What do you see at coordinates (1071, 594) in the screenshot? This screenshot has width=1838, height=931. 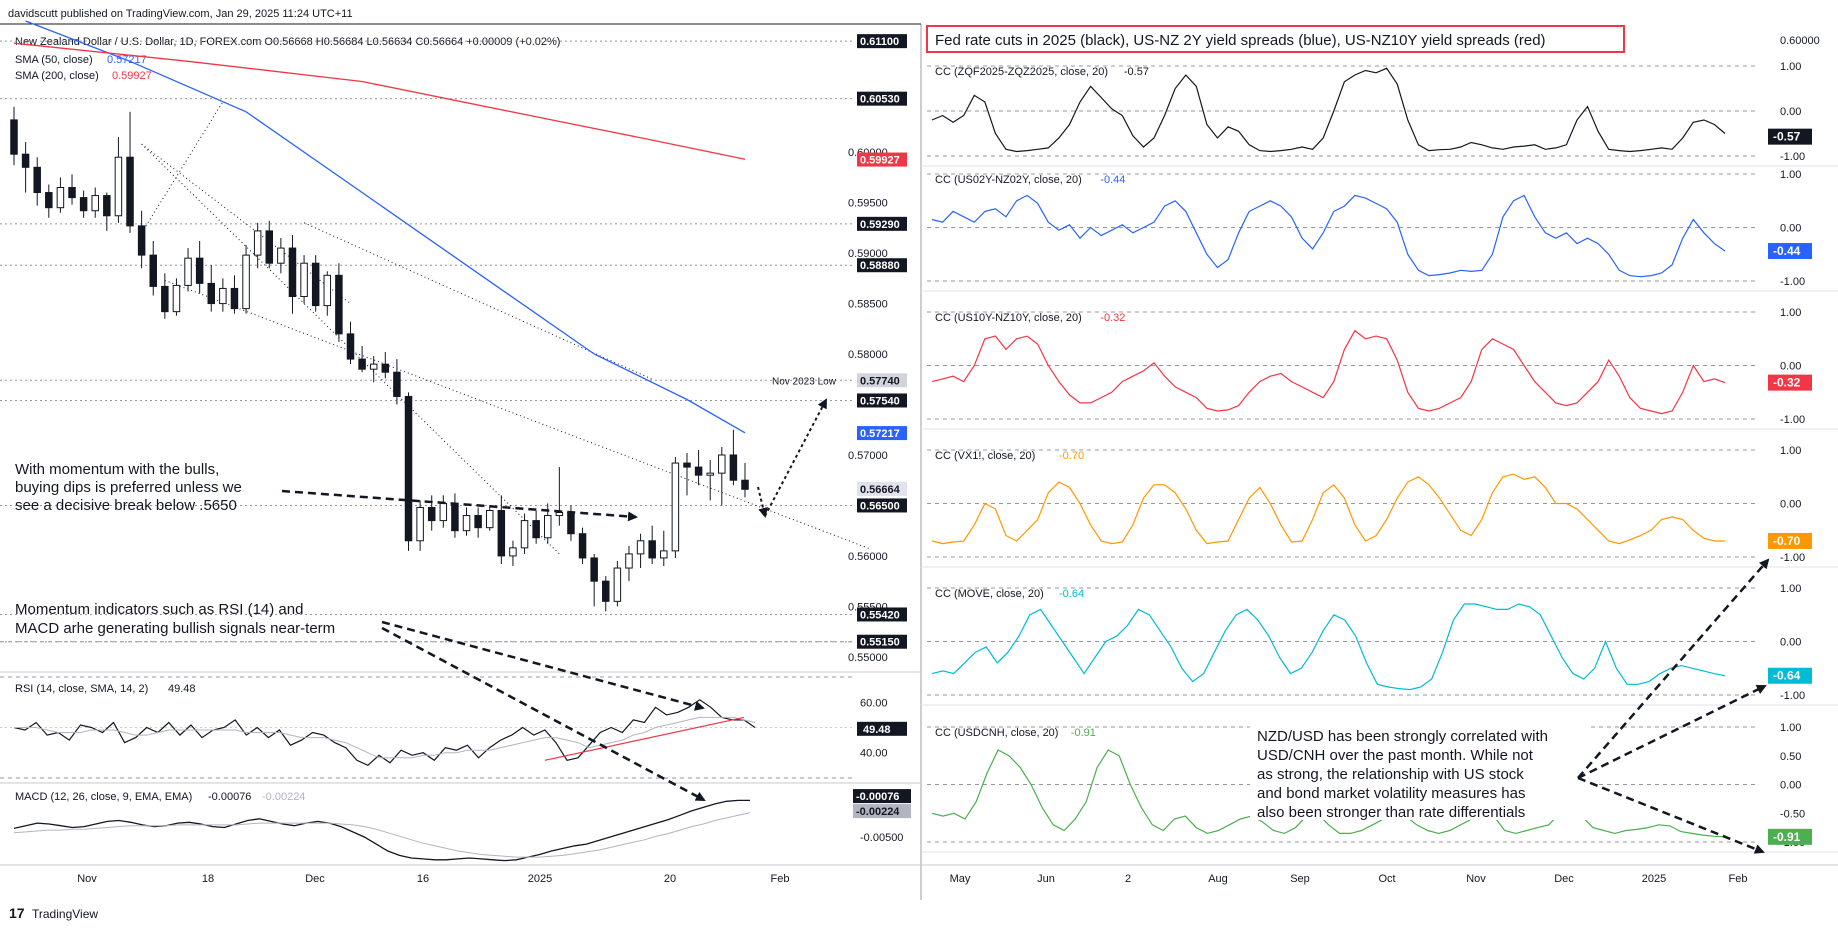 I see `corr-label-value: -0.64` at bounding box center [1071, 594].